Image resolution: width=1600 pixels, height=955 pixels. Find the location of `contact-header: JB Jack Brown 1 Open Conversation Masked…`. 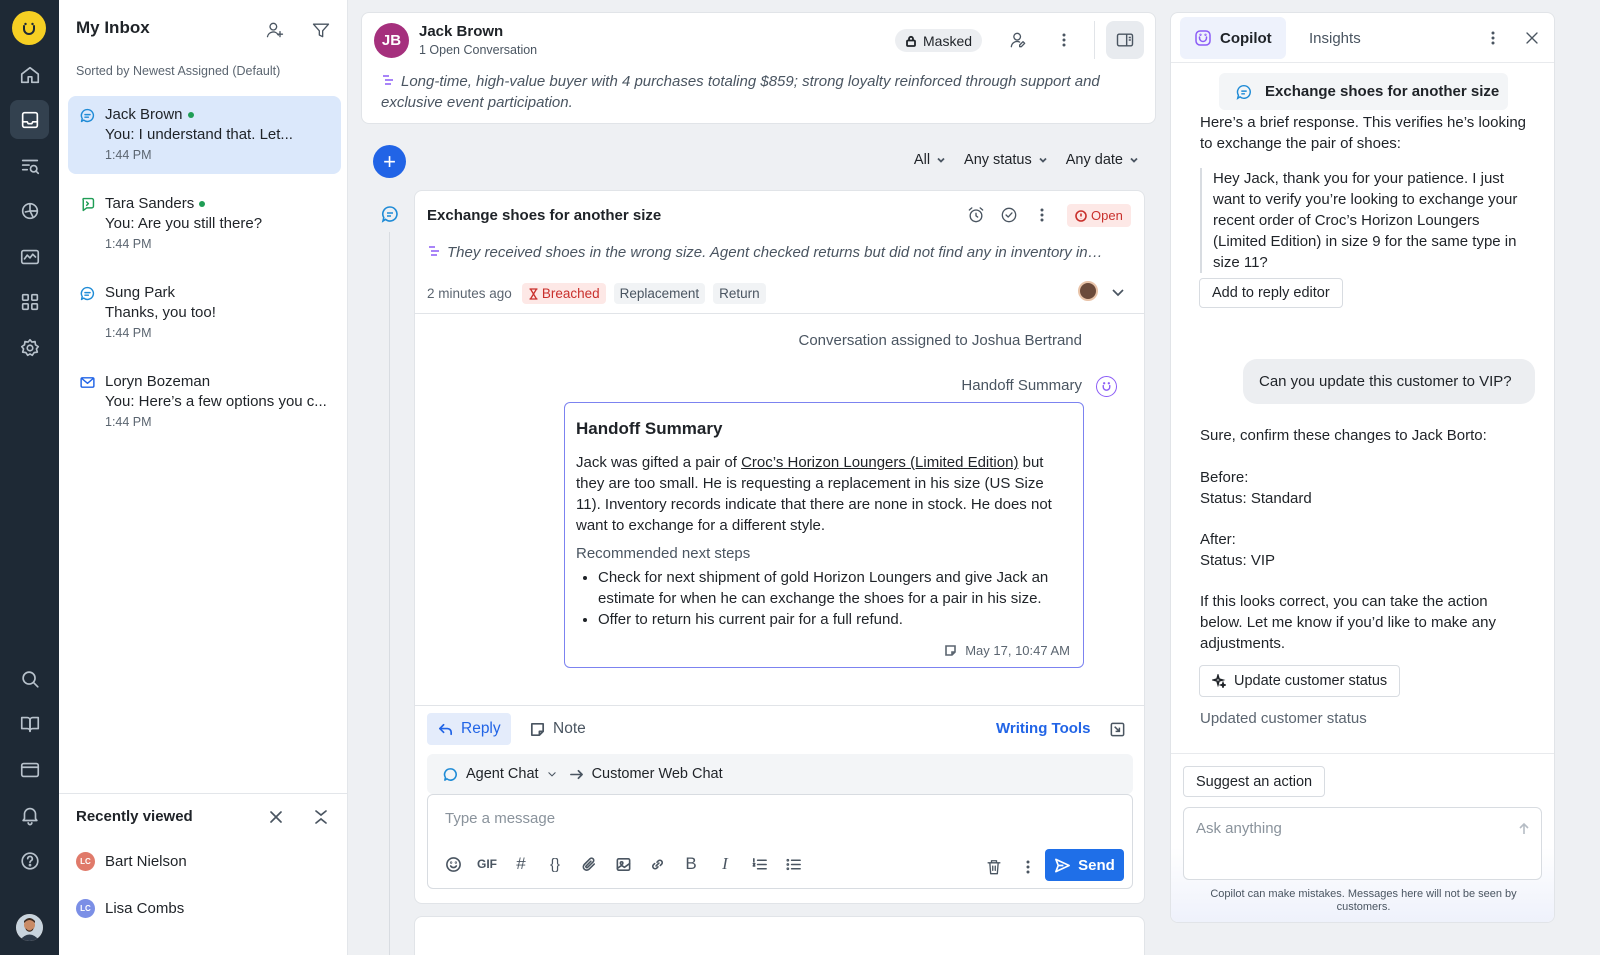

contact-header: JB Jack Brown 1 Open Conversation Masked… is located at coordinates (758, 68).